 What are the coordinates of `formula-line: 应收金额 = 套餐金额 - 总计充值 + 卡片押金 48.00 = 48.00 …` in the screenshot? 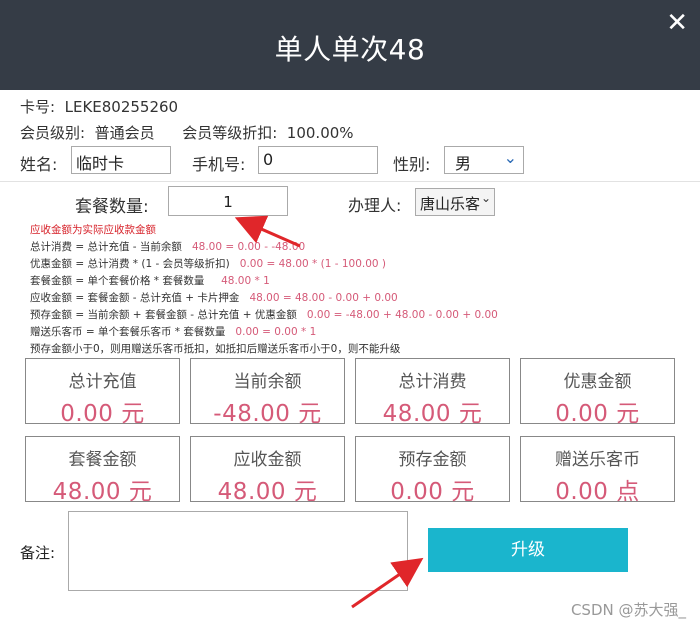 It's located at (264, 298).